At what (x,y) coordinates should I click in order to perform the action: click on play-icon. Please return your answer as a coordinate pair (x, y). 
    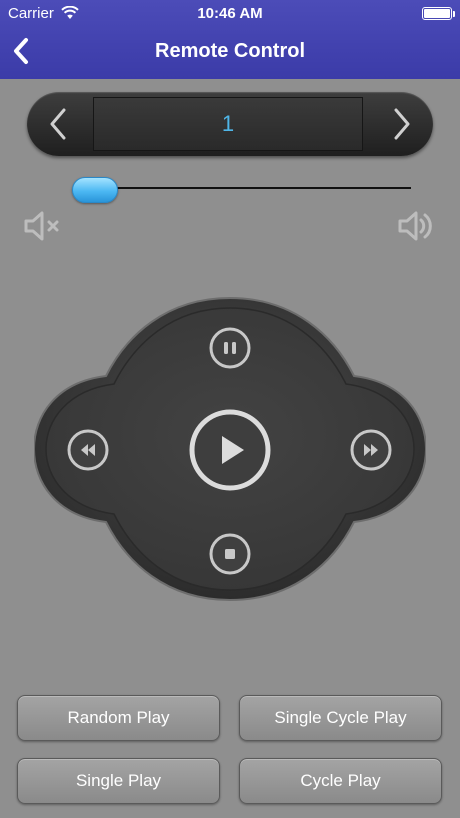
    Looking at the image, I should click on (230, 450).